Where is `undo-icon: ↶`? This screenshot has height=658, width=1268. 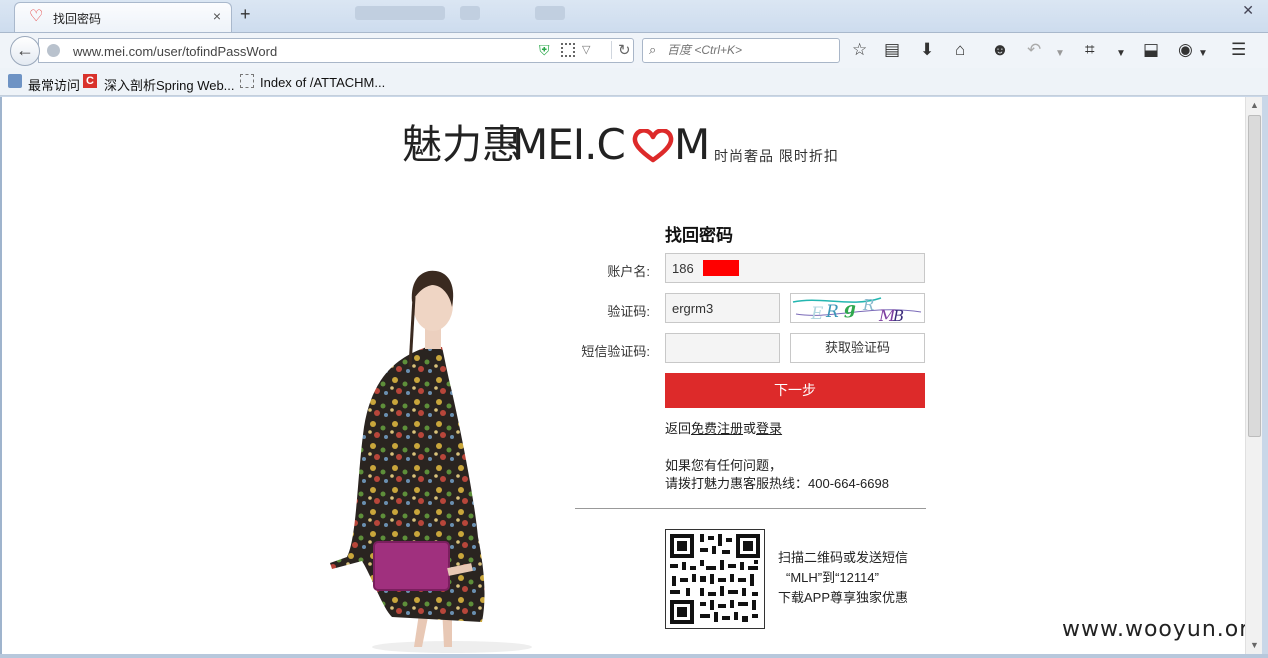
undo-icon: ↶ is located at coordinates (1034, 50).